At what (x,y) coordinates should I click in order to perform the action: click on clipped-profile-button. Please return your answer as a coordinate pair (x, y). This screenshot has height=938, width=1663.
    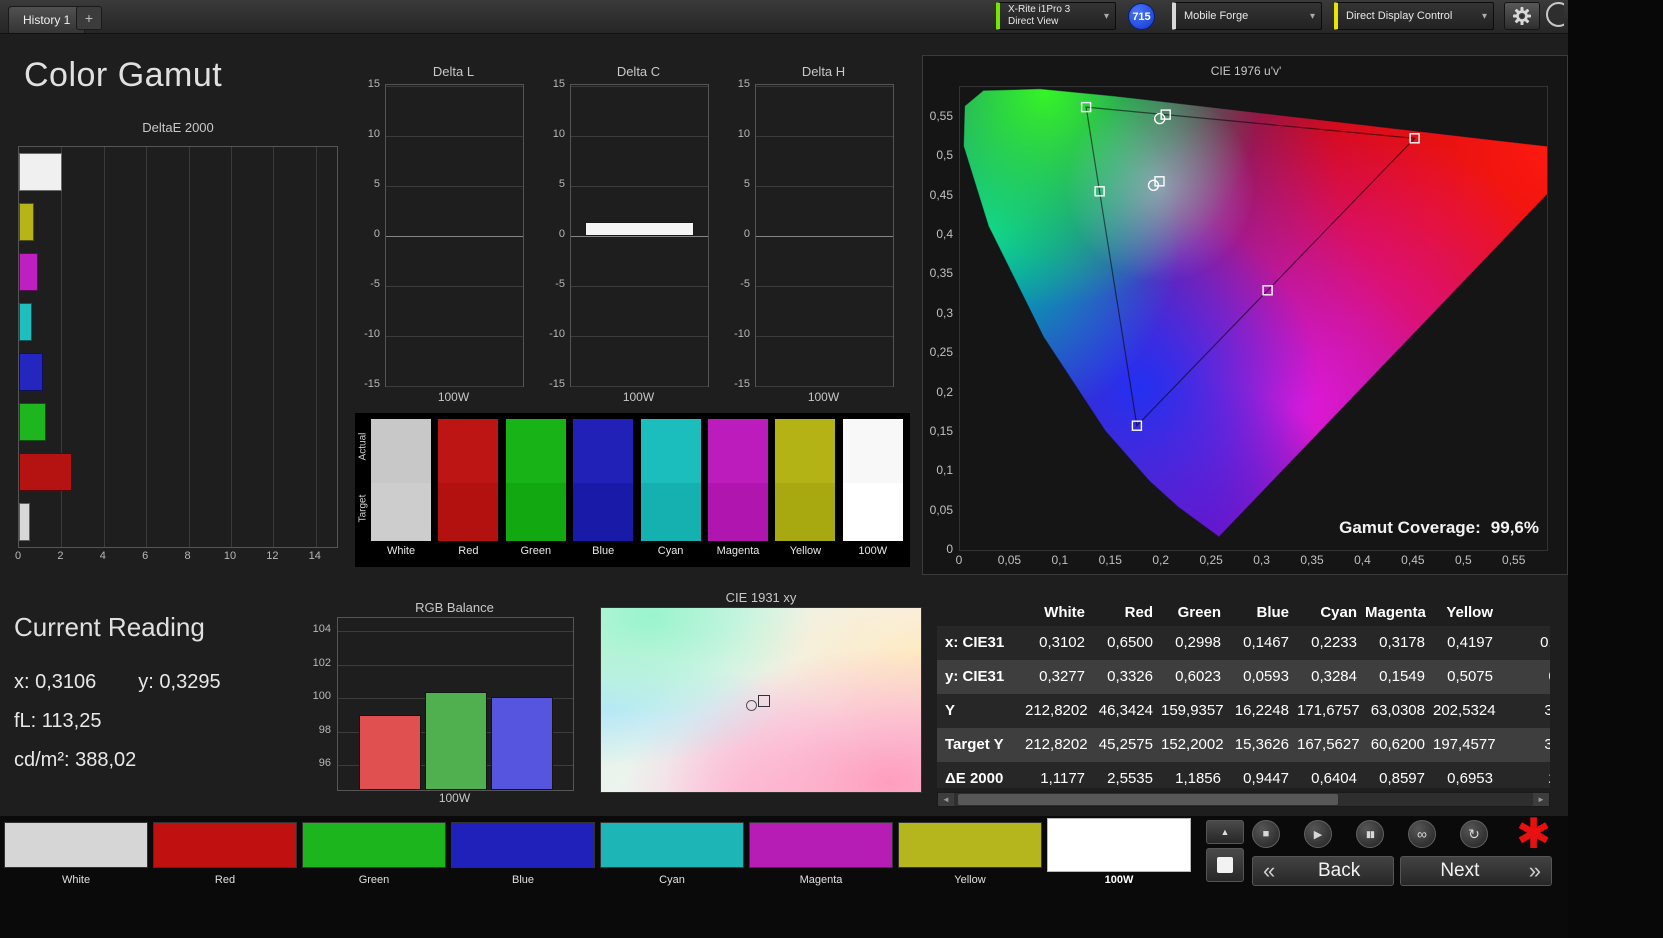
    Looking at the image, I should click on (1555, 16).